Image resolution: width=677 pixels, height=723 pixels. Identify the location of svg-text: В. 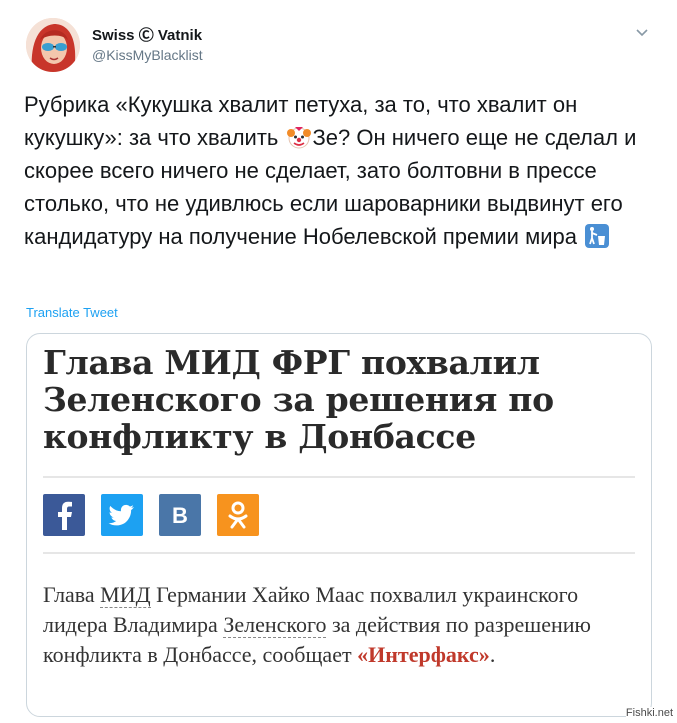
(180, 515).